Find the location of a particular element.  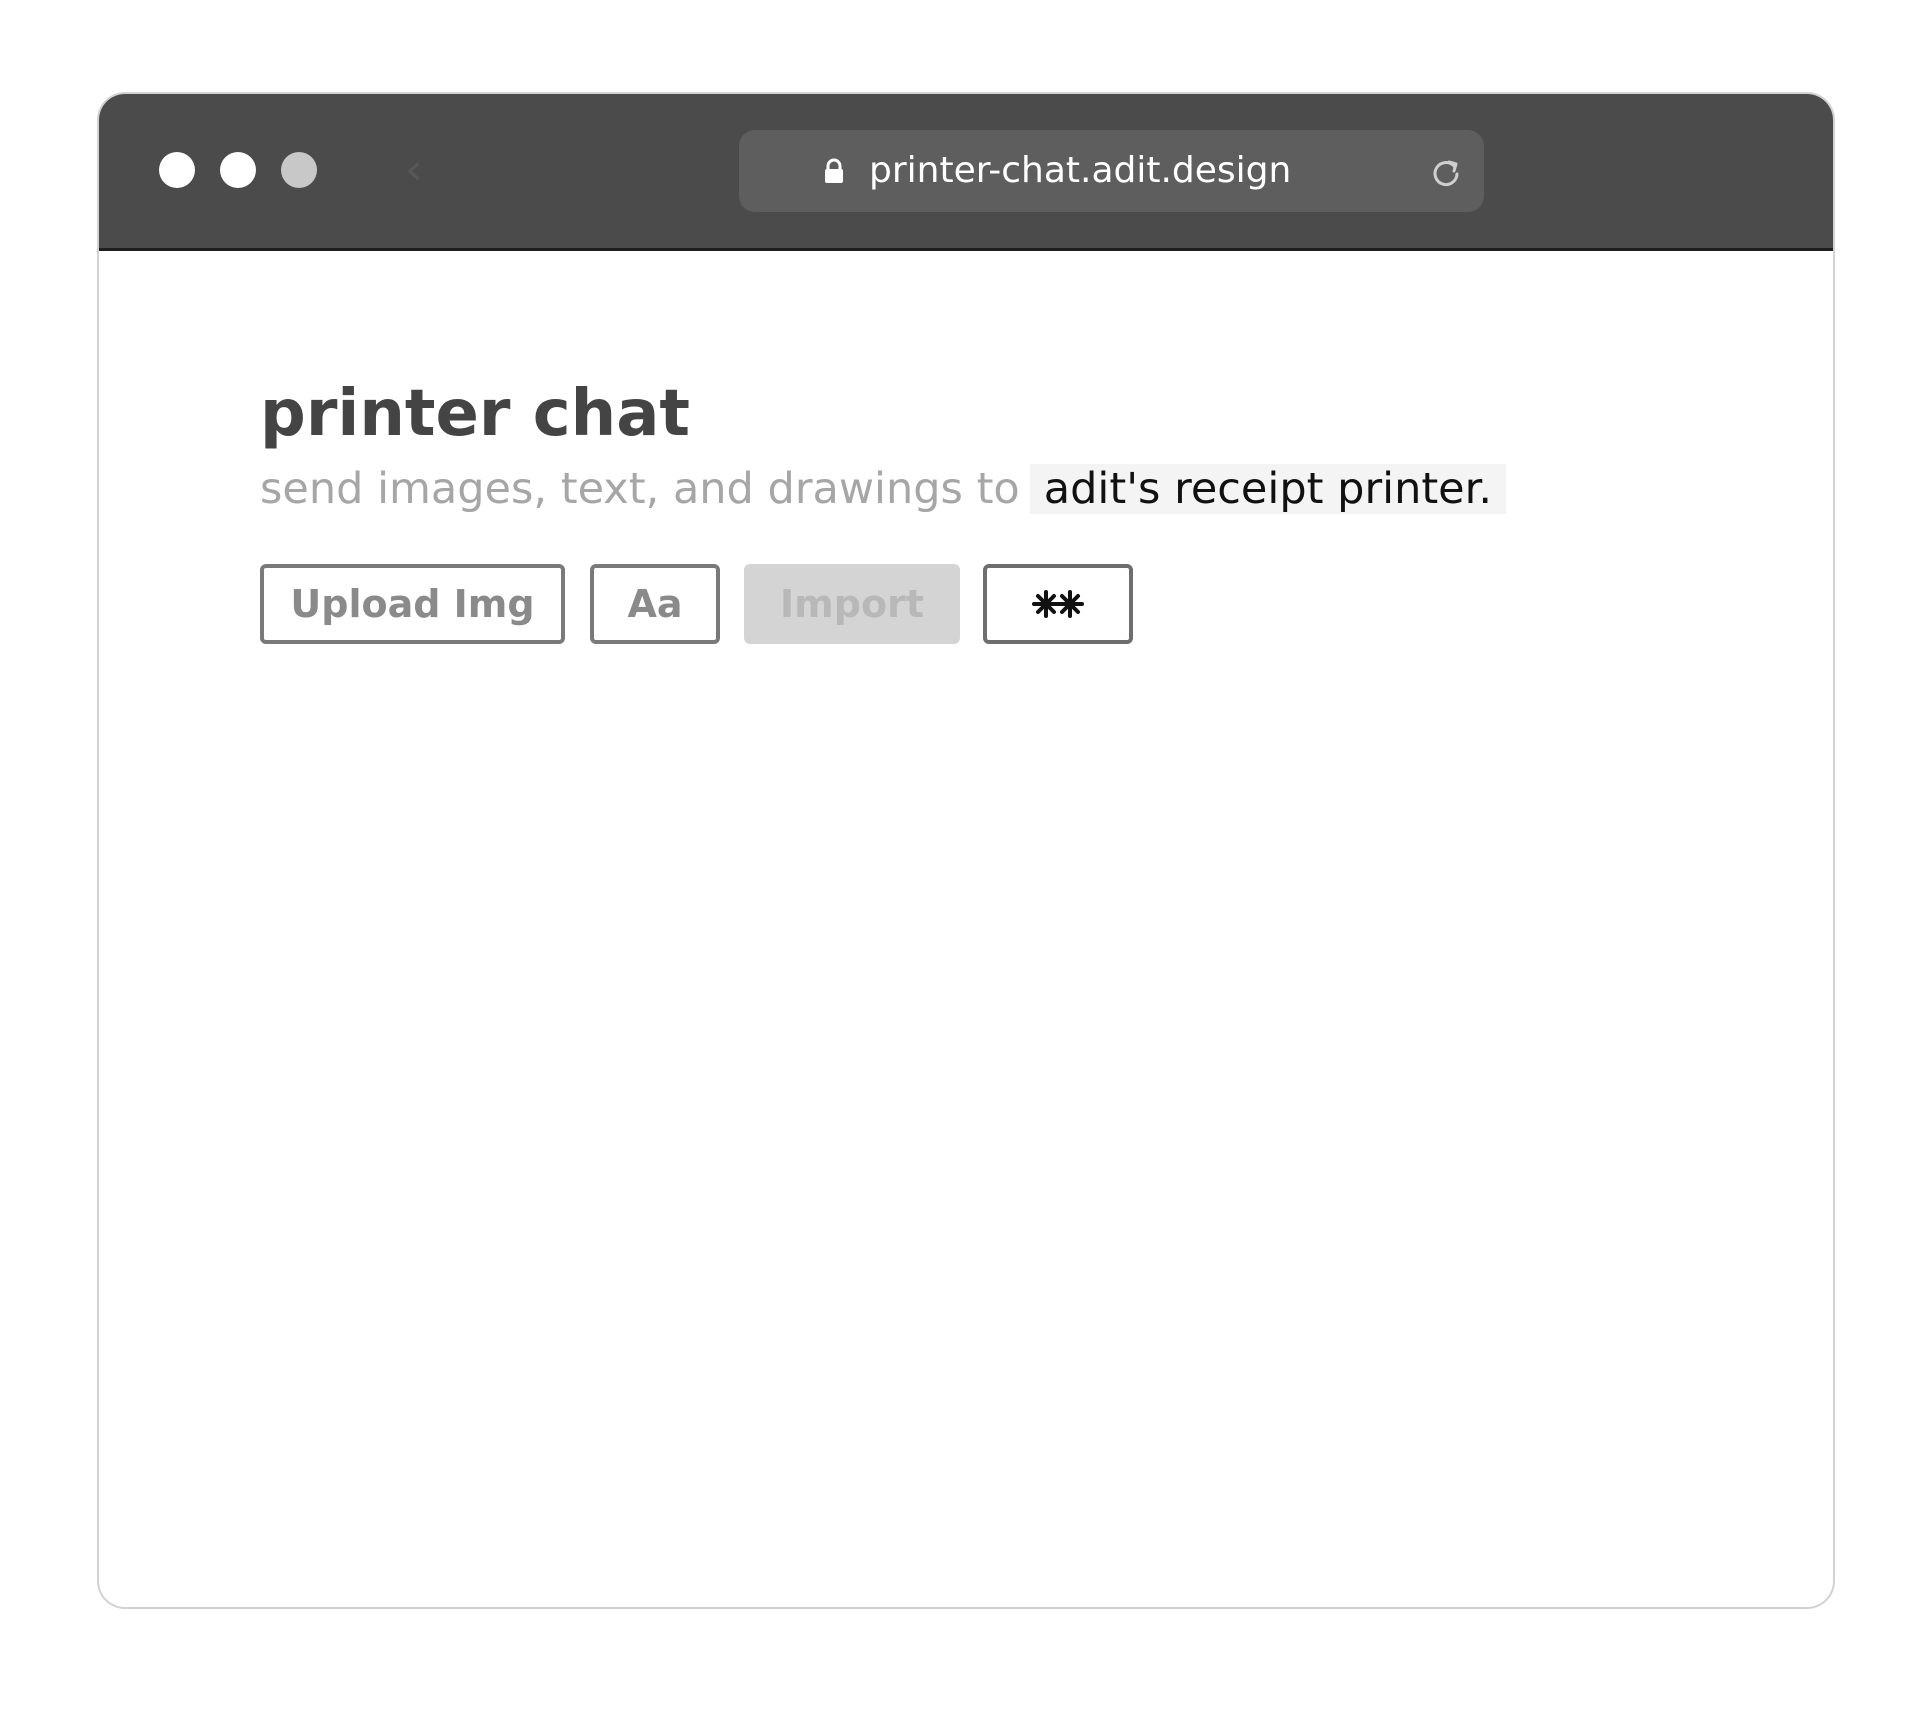

subtitle-text: send images, text, and drawings to is located at coordinates (640, 489).